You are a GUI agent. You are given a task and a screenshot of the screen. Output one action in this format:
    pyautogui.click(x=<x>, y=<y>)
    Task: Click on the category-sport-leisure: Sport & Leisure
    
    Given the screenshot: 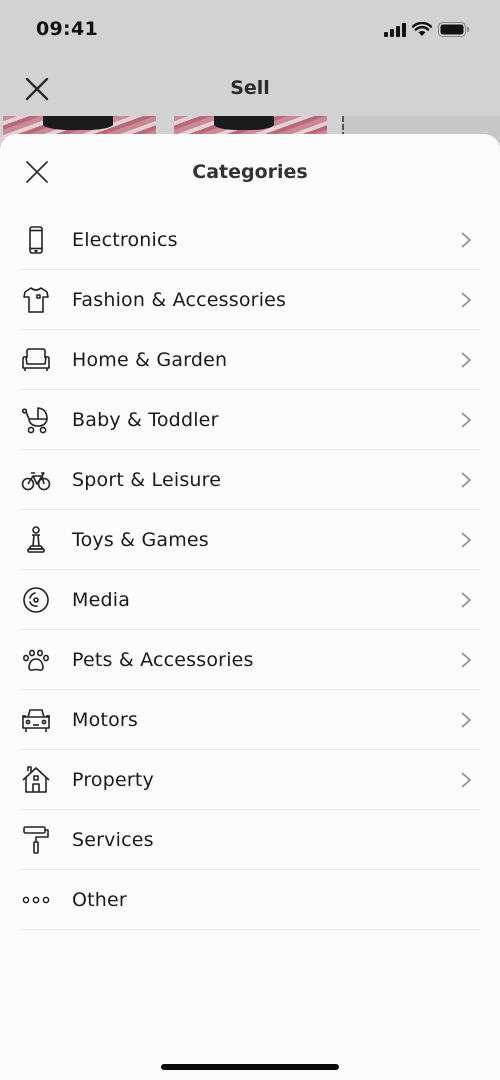 What is the action you would take?
    pyautogui.click(x=250, y=480)
    